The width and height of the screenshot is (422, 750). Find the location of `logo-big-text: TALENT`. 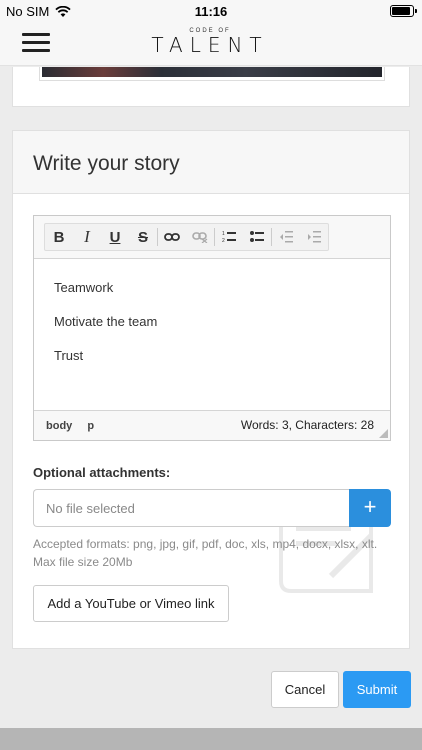

logo-big-text: TALENT is located at coordinates (210, 45).